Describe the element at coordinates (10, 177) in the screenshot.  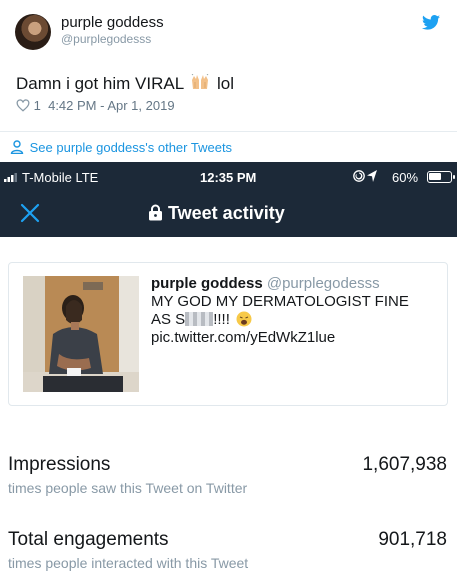
I see `signal-icon` at that location.